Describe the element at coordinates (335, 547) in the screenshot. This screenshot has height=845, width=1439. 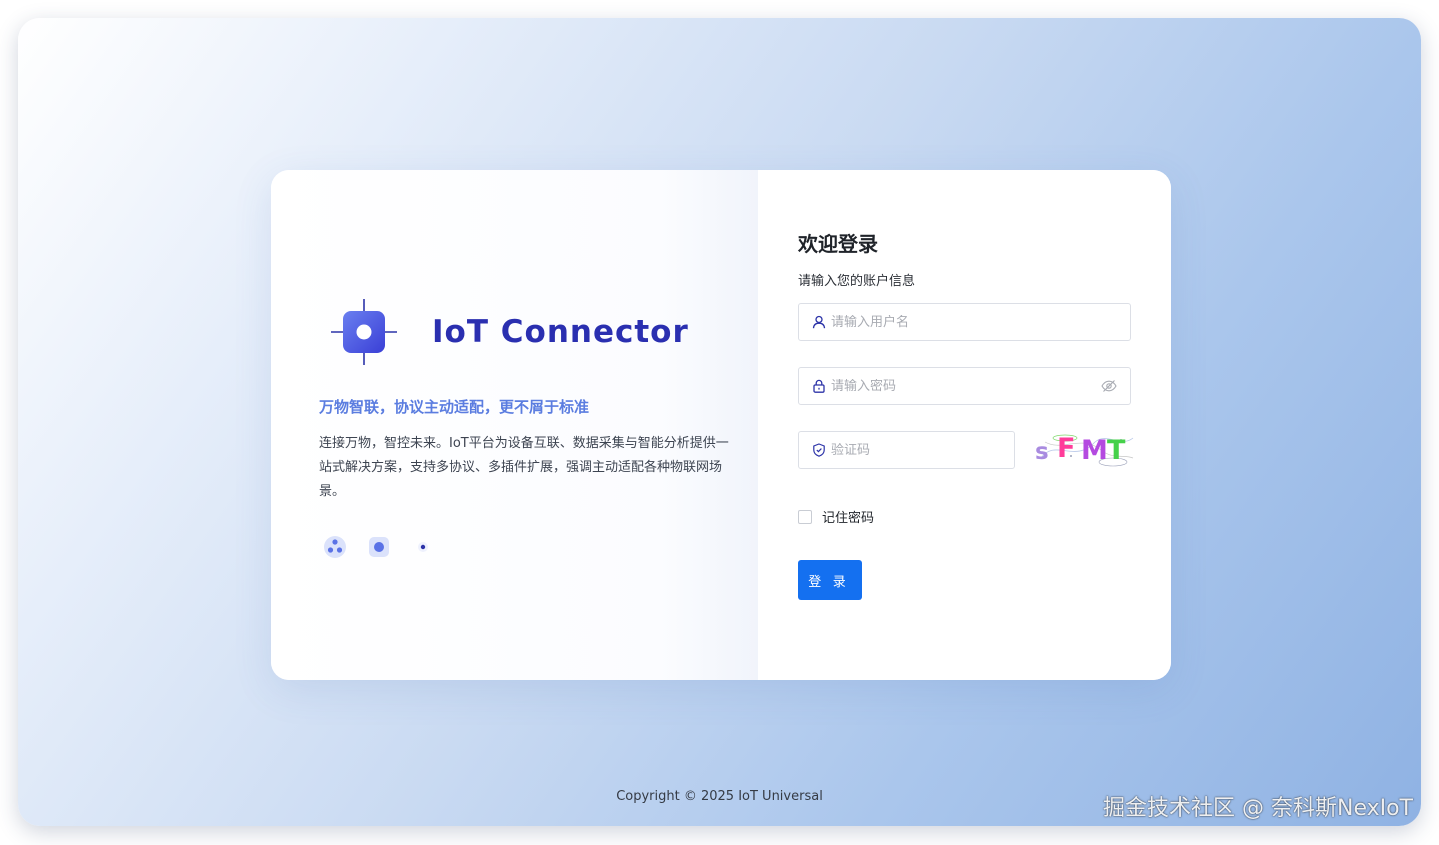
I see `connect-dots-icon` at that location.